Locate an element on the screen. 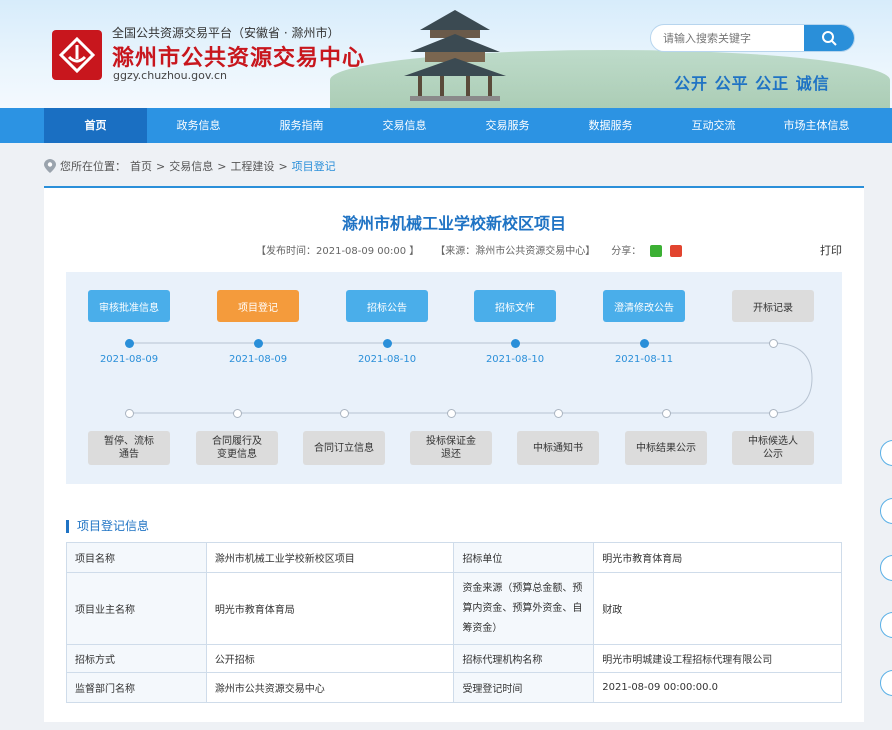 This screenshot has width=892, height=730. substep-line1: 合同订立信息 is located at coordinates (344, 448).